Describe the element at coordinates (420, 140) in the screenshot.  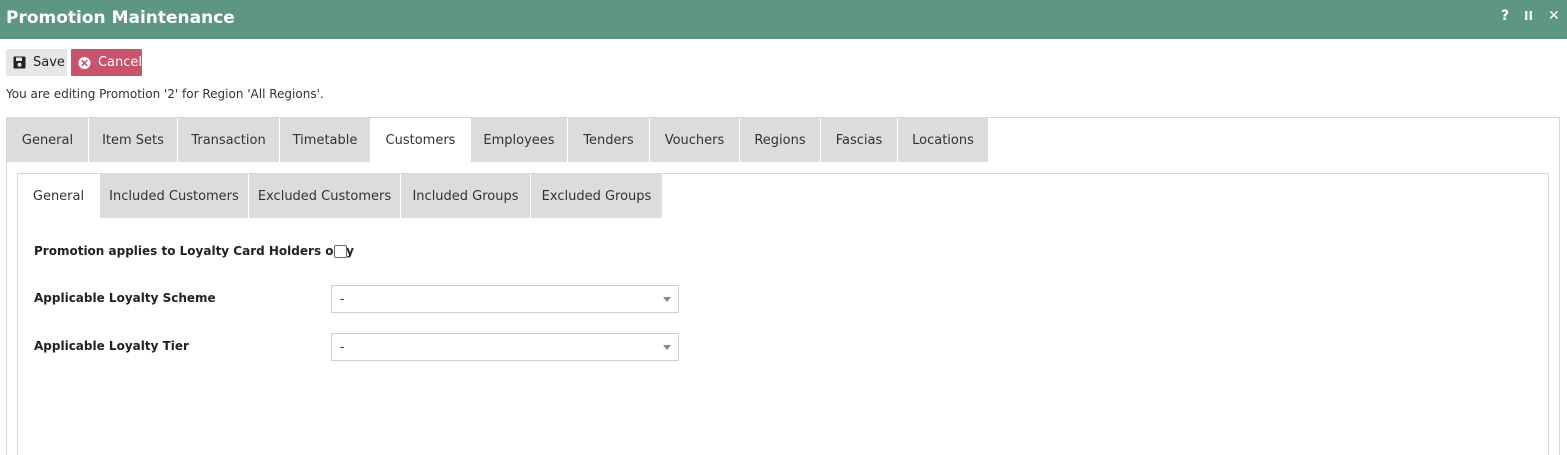
I see `tab-customers: Customers` at that location.